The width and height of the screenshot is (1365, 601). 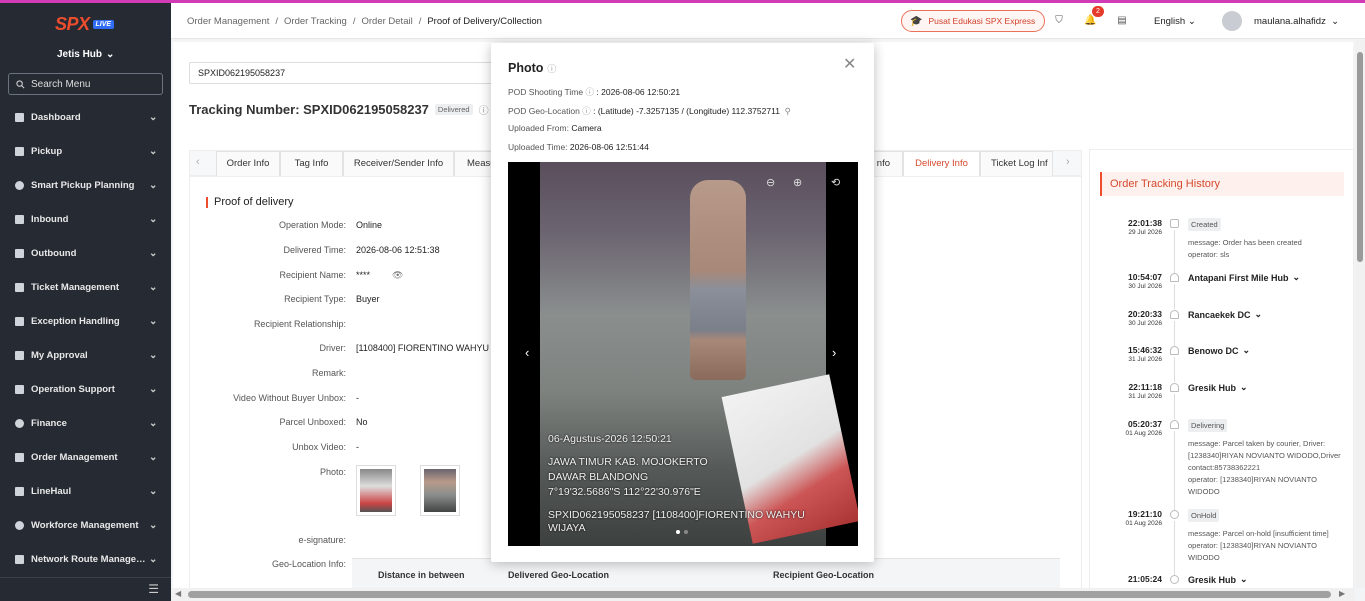 I want to click on field-label: POD Geo-Location, so click(x=544, y=111).